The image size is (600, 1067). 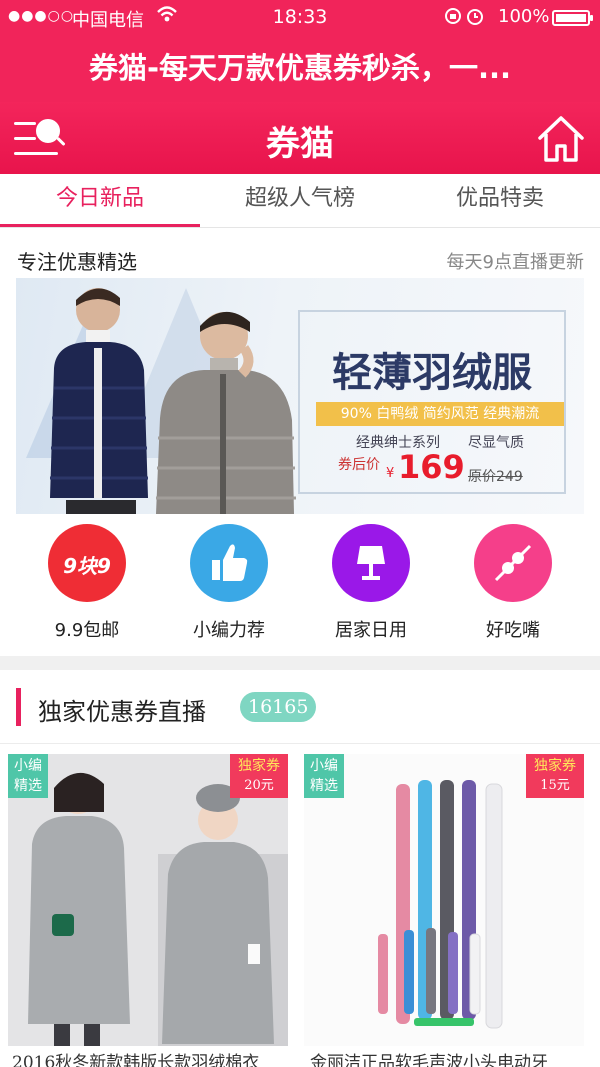 What do you see at coordinates (87, 563) in the screenshot?
I see `nine-nine-icon: 9块9` at bounding box center [87, 563].